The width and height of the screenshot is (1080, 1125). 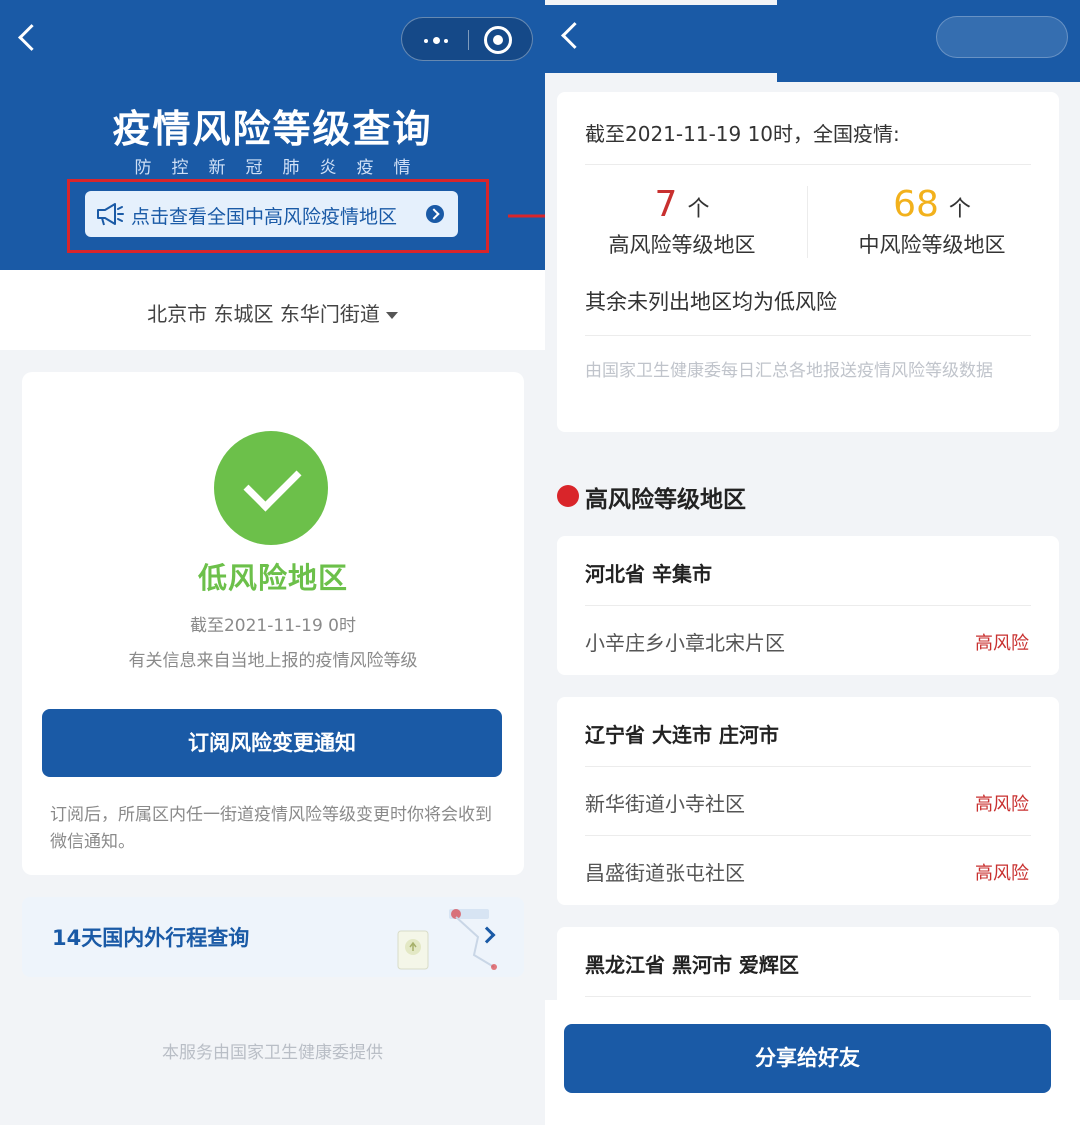 What do you see at coordinates (391, 315) in the screenshot?
I see `caret-down-icon` at bounding box center [391, 315].